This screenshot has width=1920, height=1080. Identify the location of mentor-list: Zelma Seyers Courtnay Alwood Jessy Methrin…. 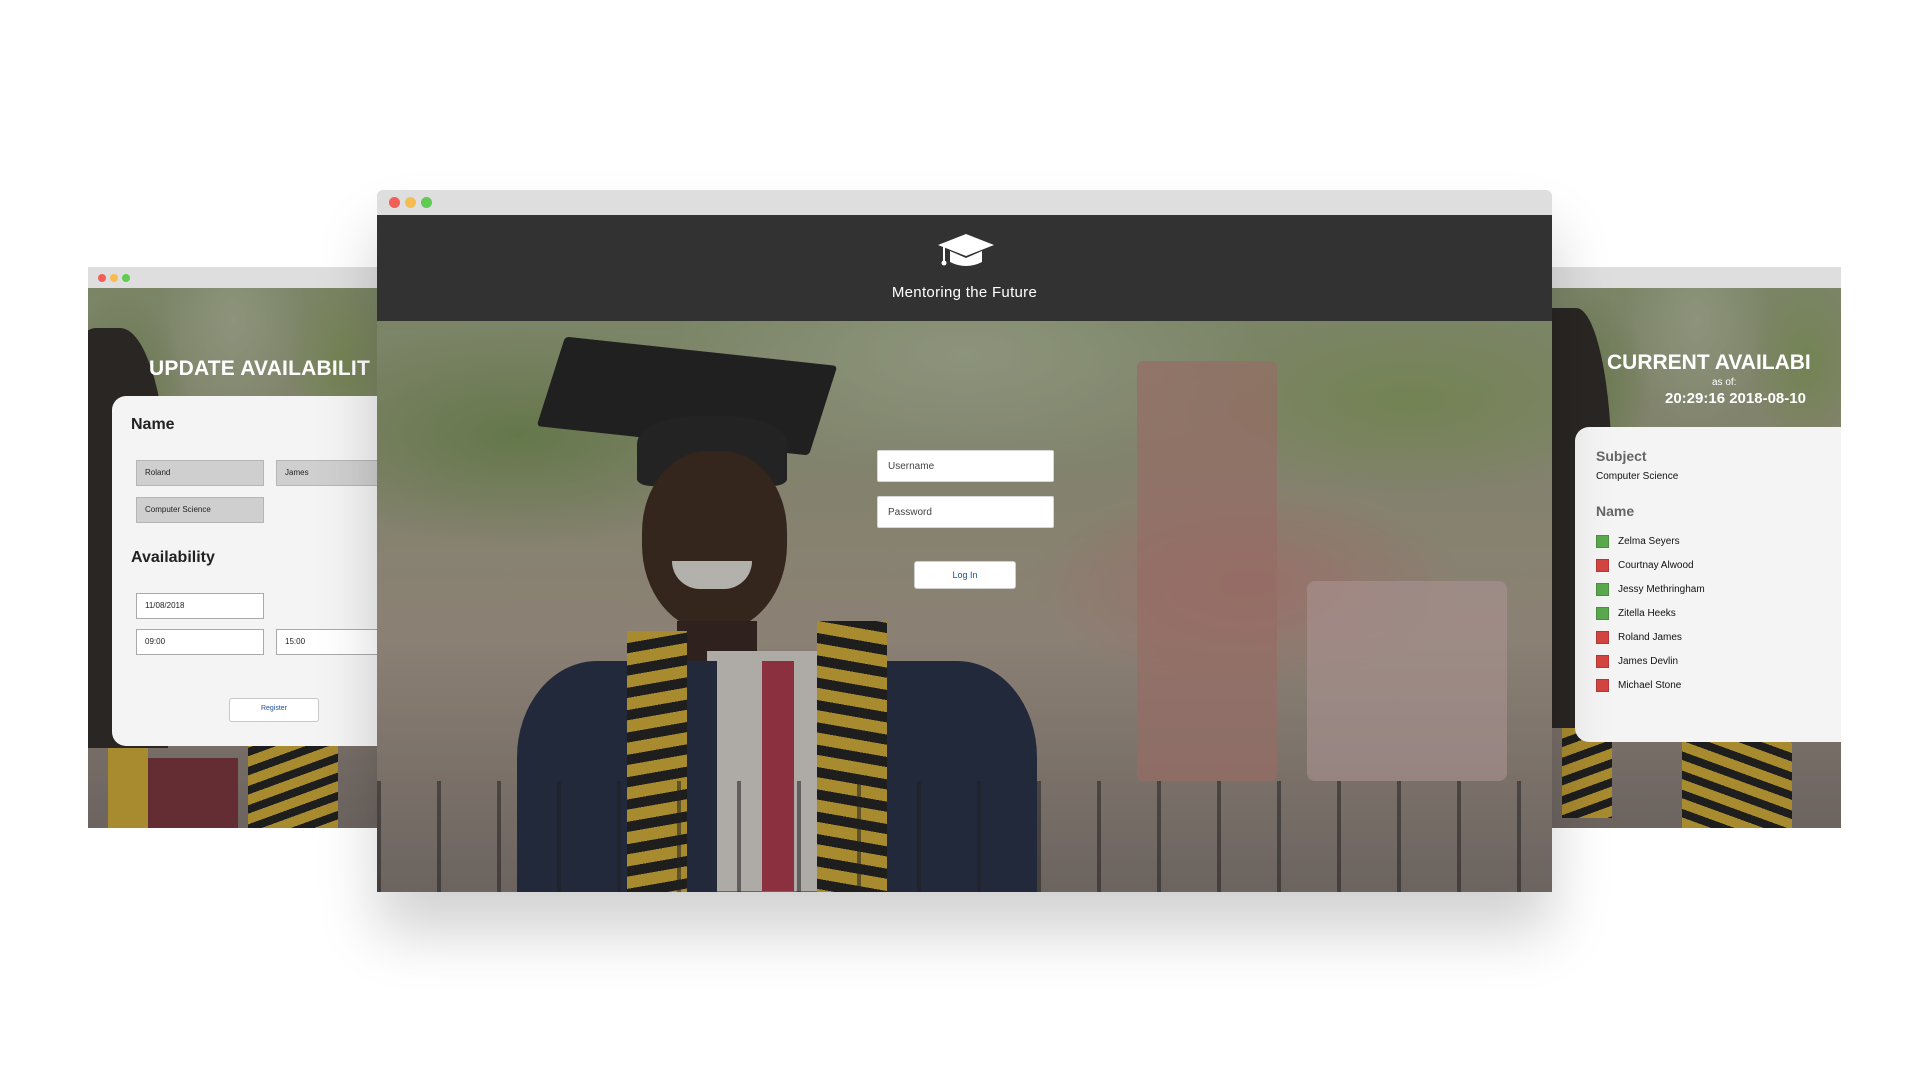
(1650, 613).